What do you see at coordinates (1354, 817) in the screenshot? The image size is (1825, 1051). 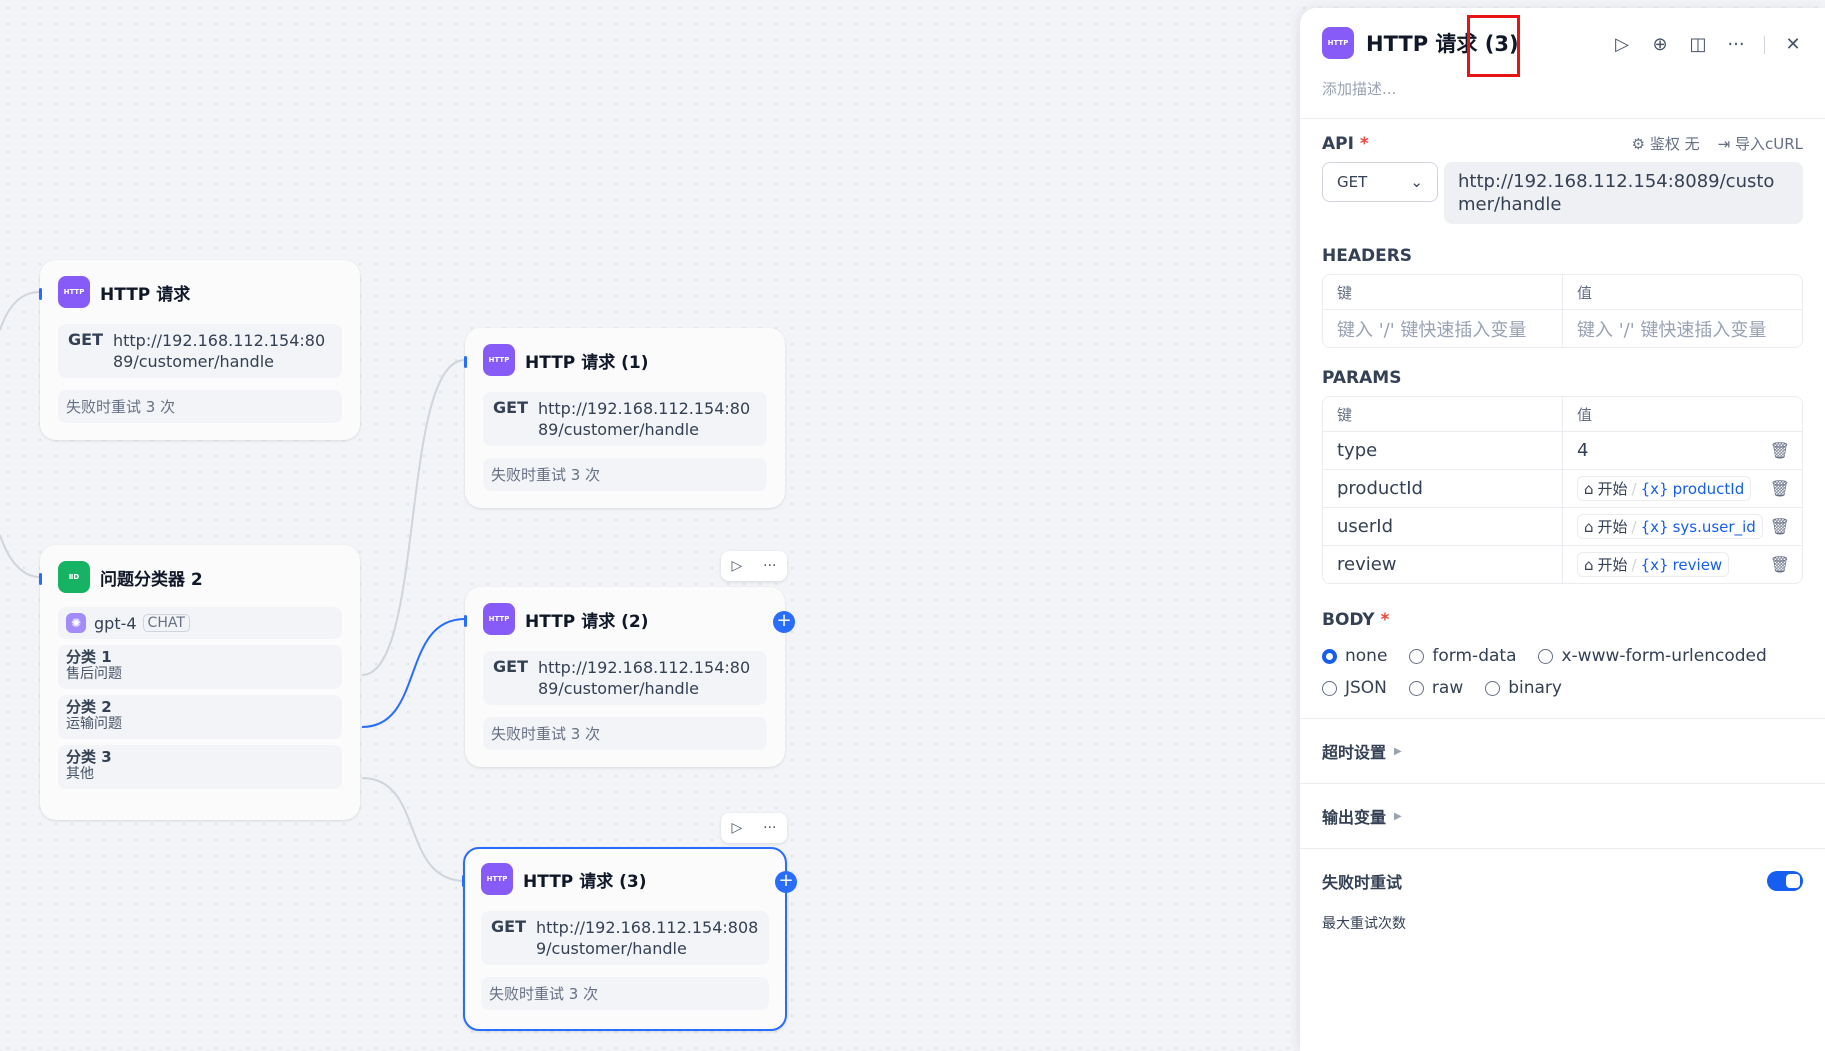 I see `output-label: 输出变量` at bounding box center [1354, 817].